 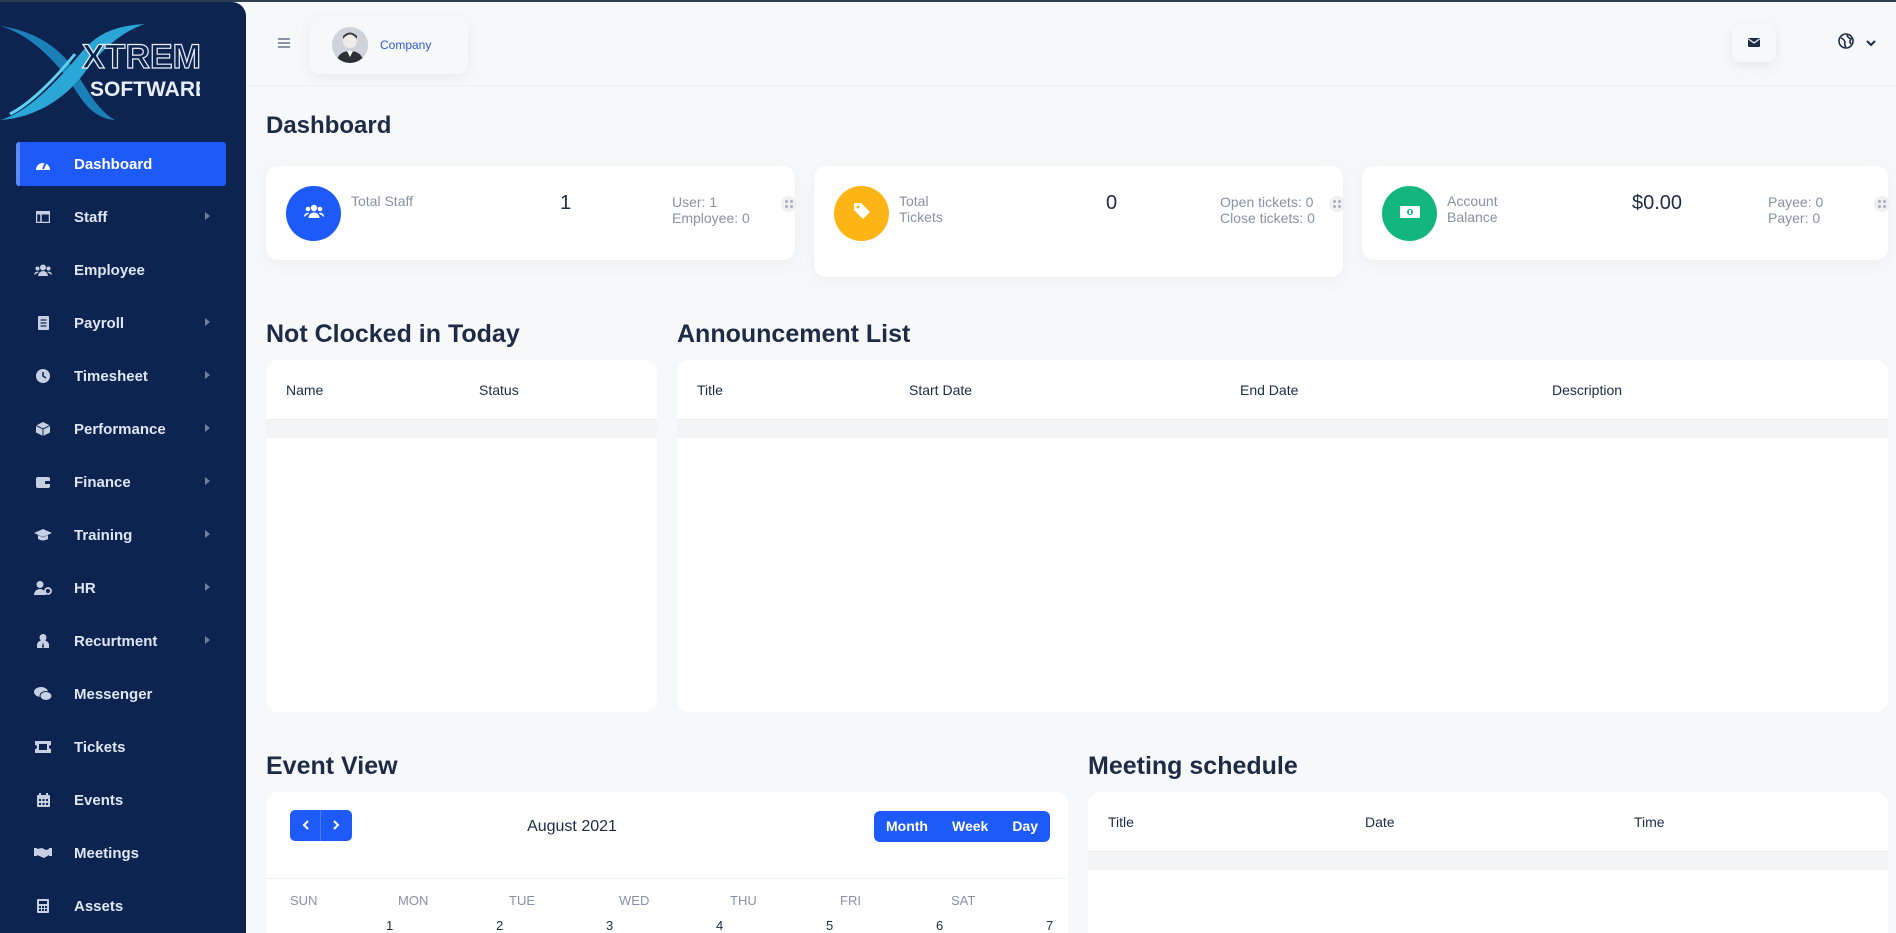 I want to click on company-switcher: Company, so click(x=389, y=45).